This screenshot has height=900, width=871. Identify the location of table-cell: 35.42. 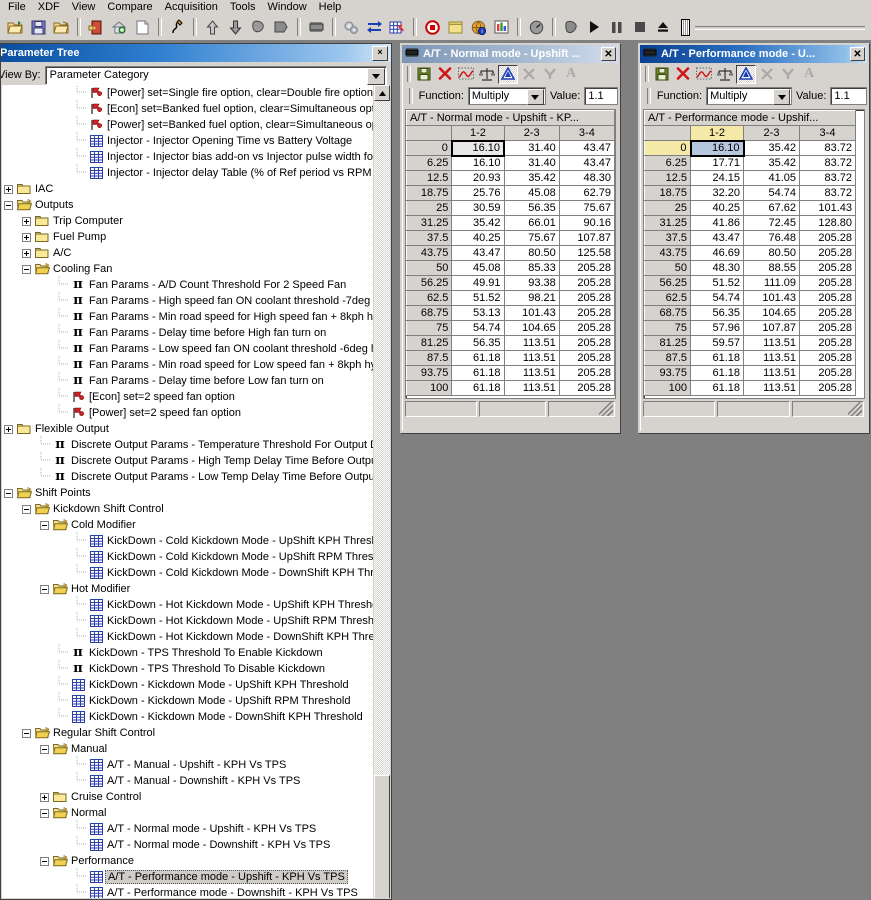
(478, 223).